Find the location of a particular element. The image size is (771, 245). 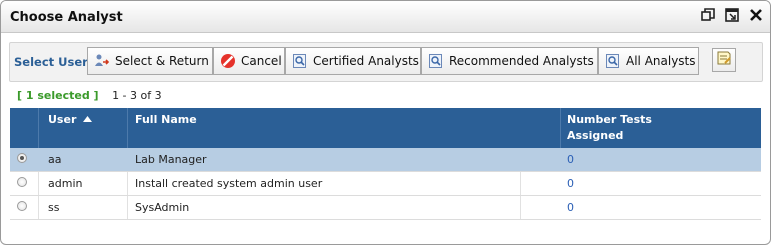

note-button is located at coordinates (724, 60).